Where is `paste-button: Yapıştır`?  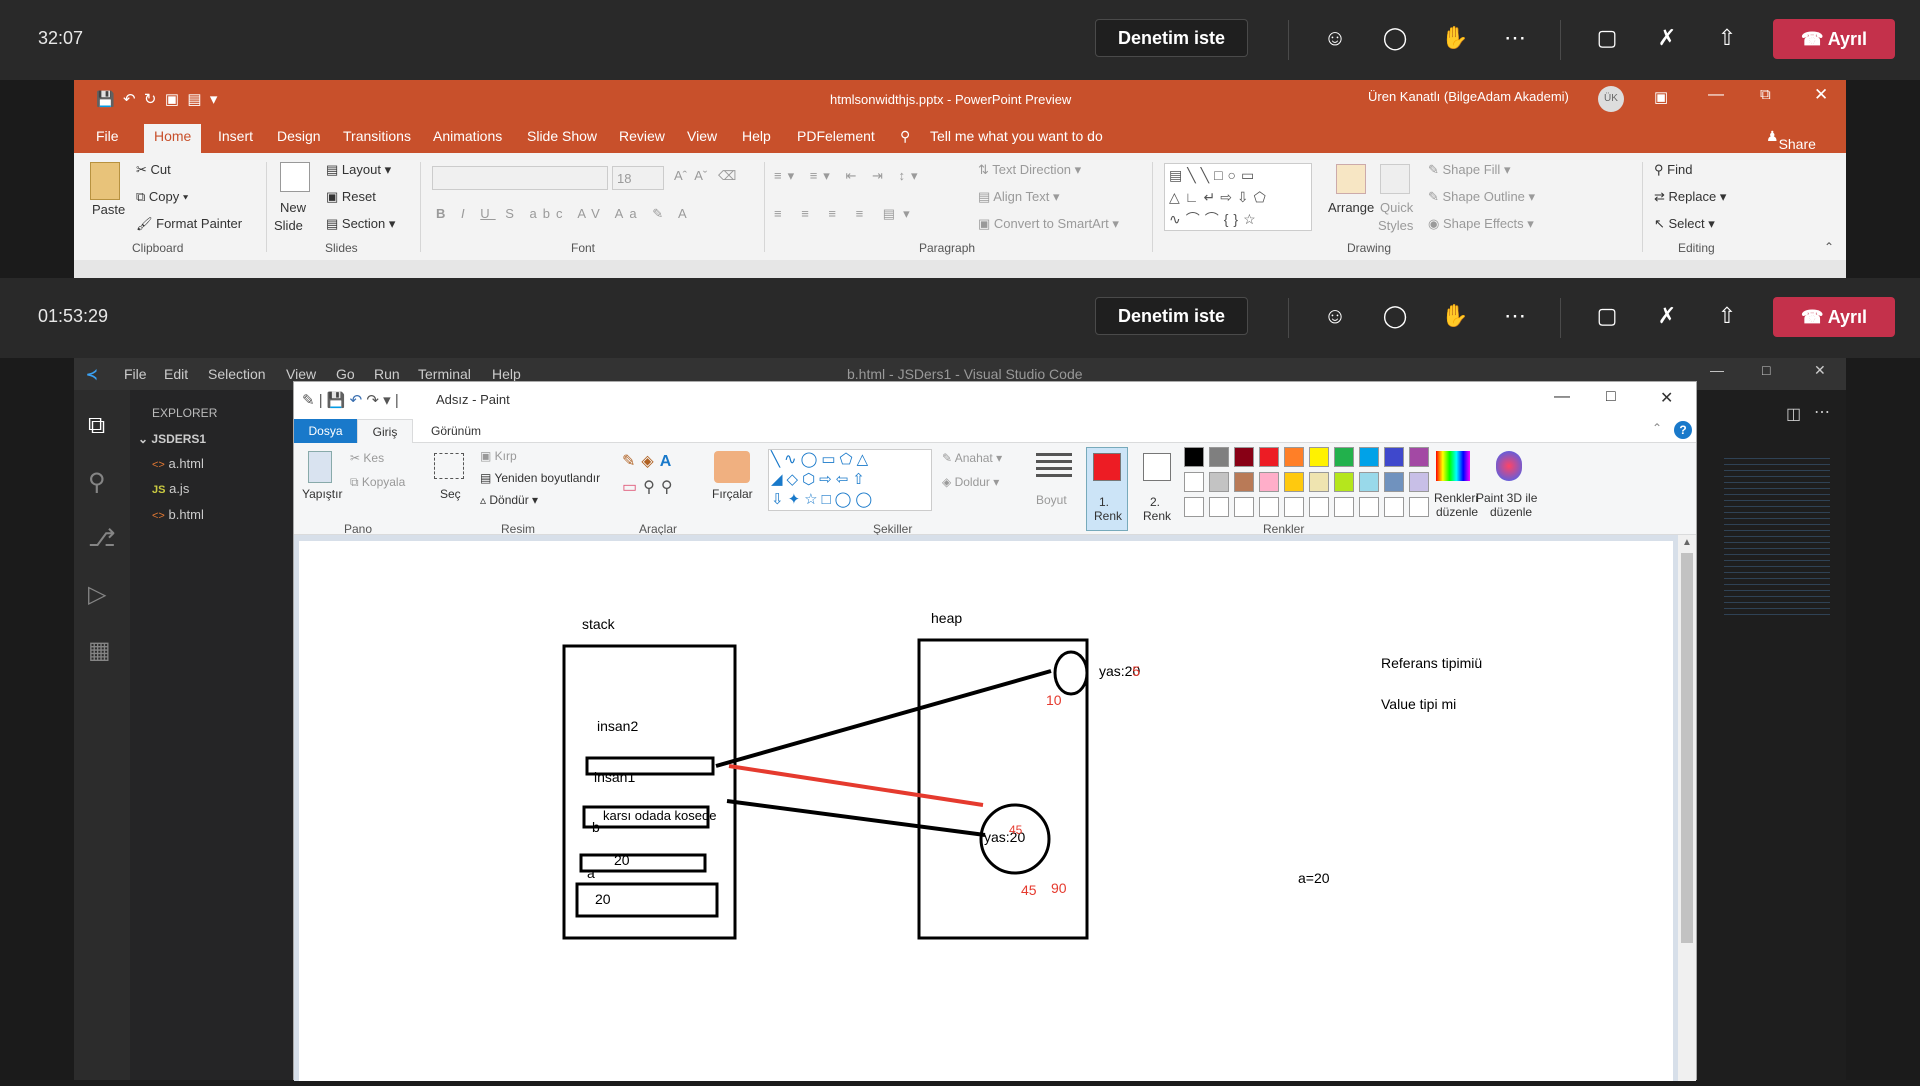 paste-button: Yapıştır is located at coordinates (322, 494).